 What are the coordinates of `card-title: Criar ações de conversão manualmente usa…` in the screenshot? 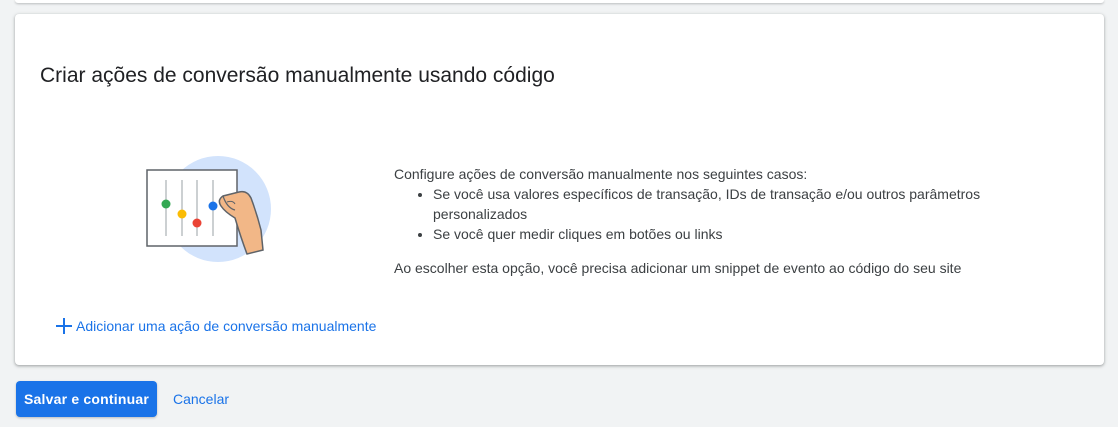 It's located at (297, 75).